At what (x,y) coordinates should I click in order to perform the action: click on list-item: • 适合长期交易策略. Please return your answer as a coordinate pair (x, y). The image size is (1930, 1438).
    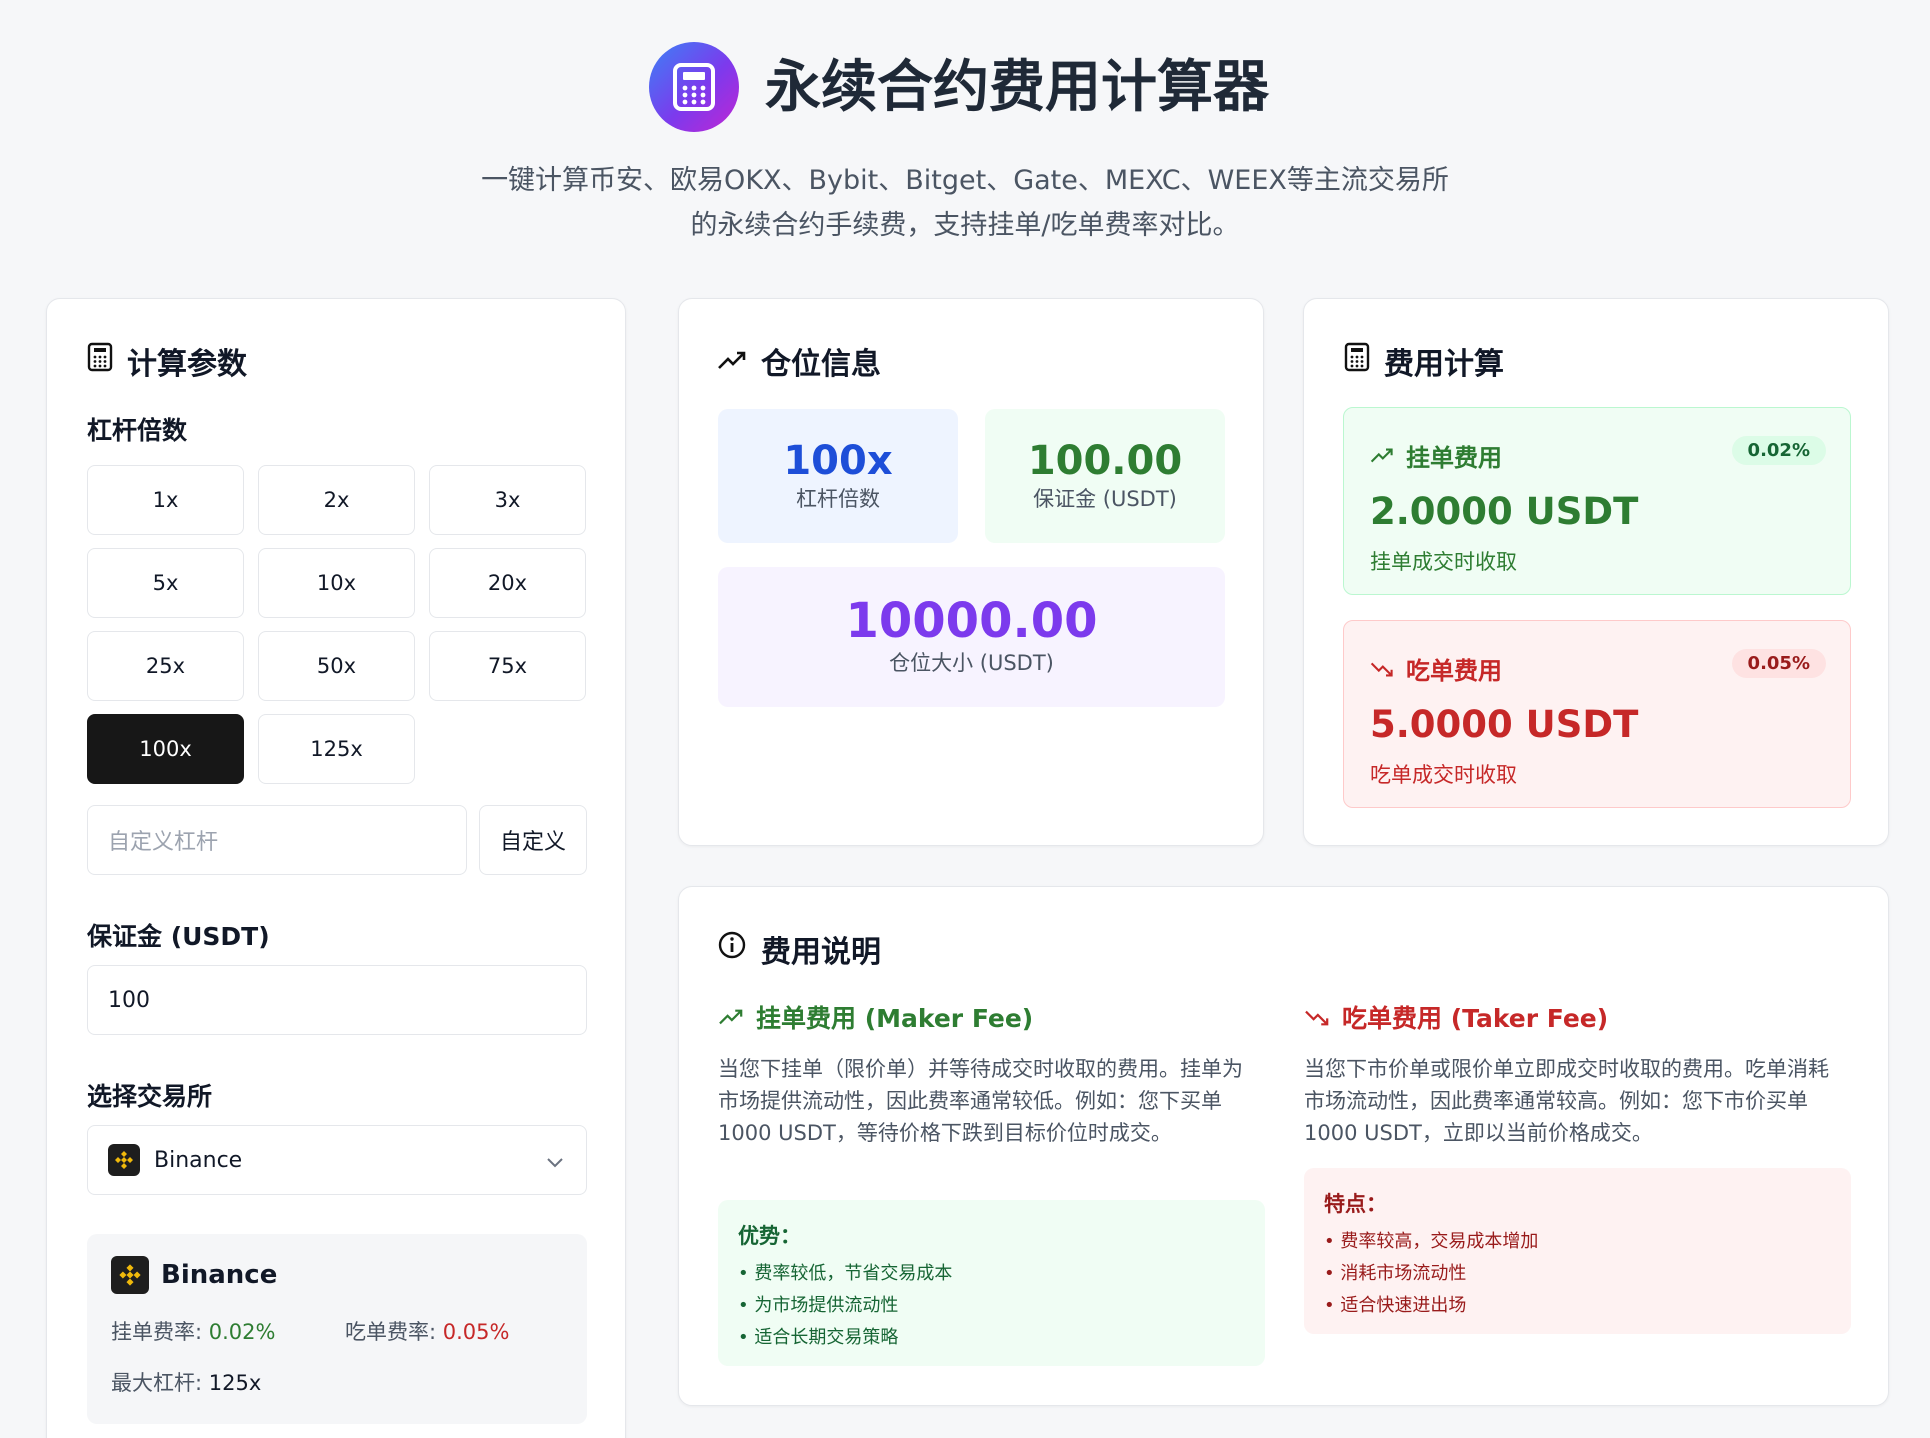
    Looking at the image, I should click on (818, 1337).